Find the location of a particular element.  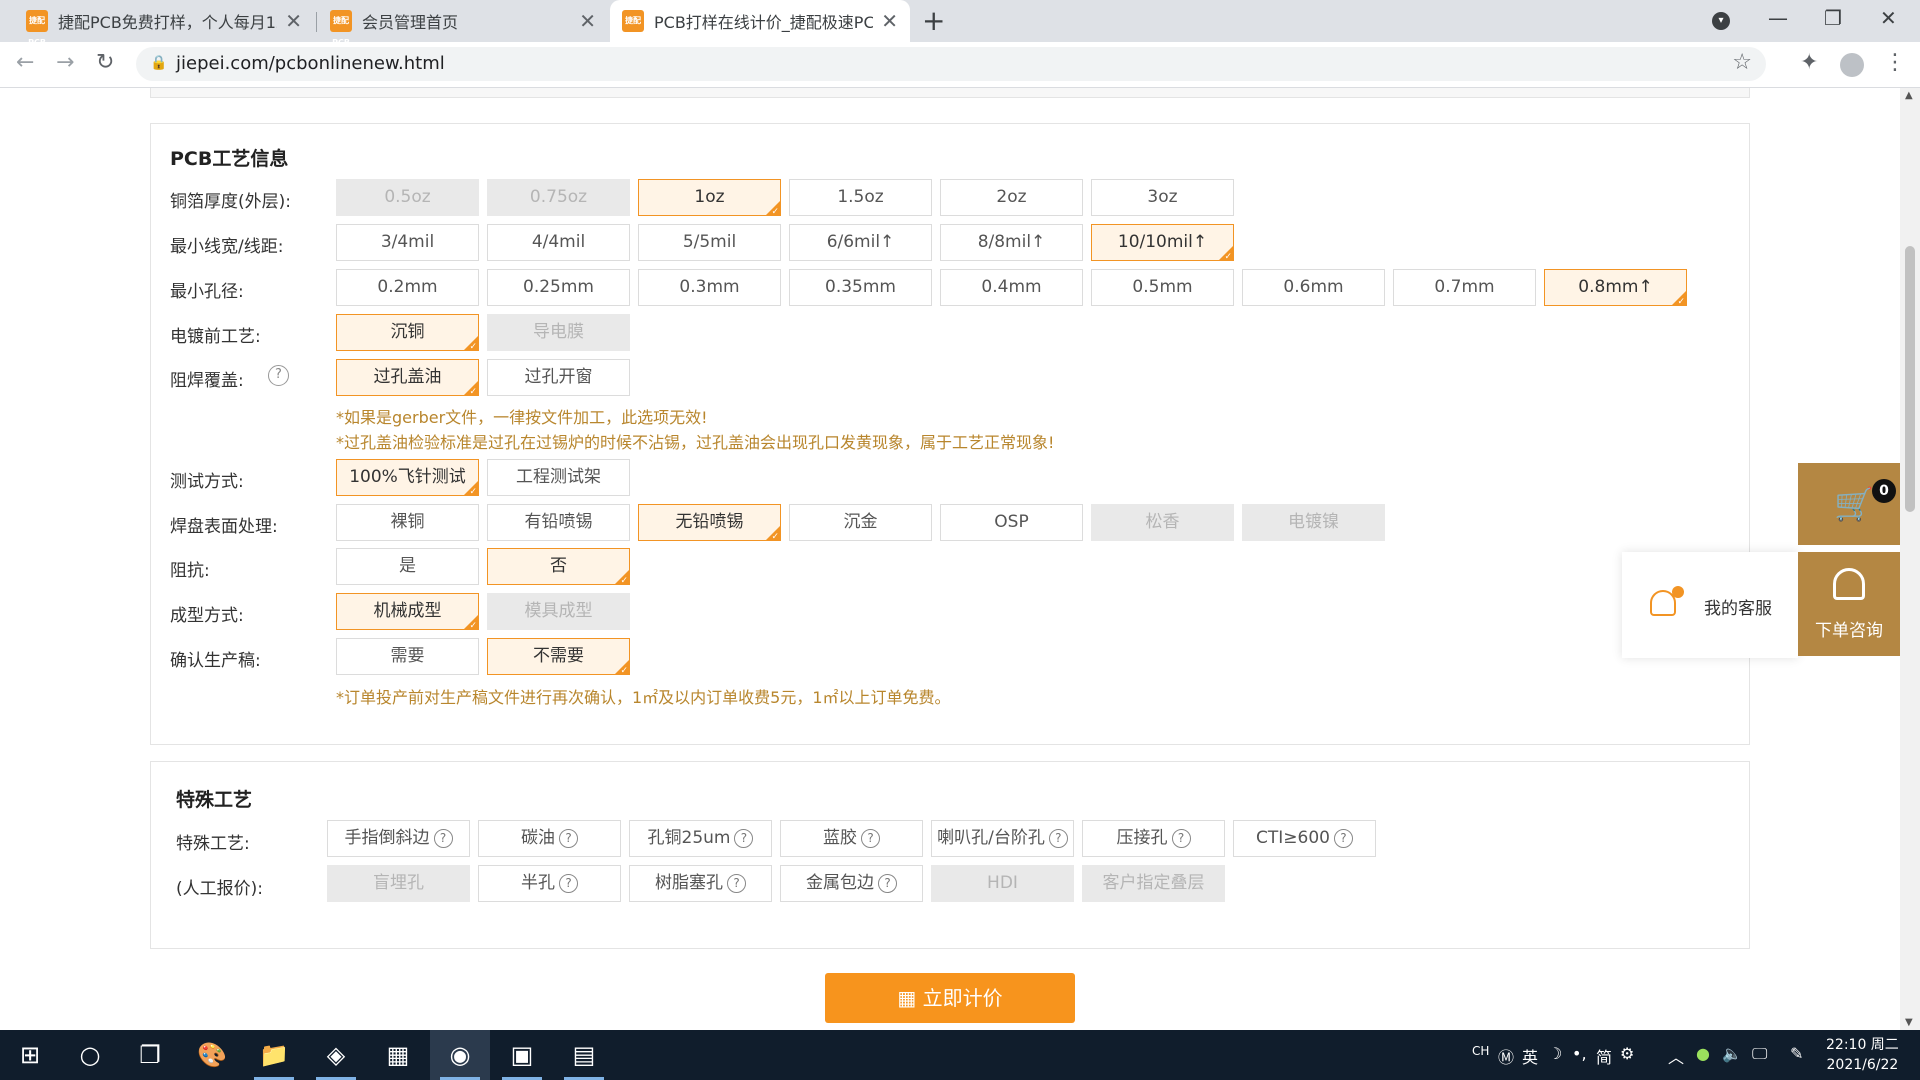

editor-app-icon: ◈ is located at coordinates (336, 1055).